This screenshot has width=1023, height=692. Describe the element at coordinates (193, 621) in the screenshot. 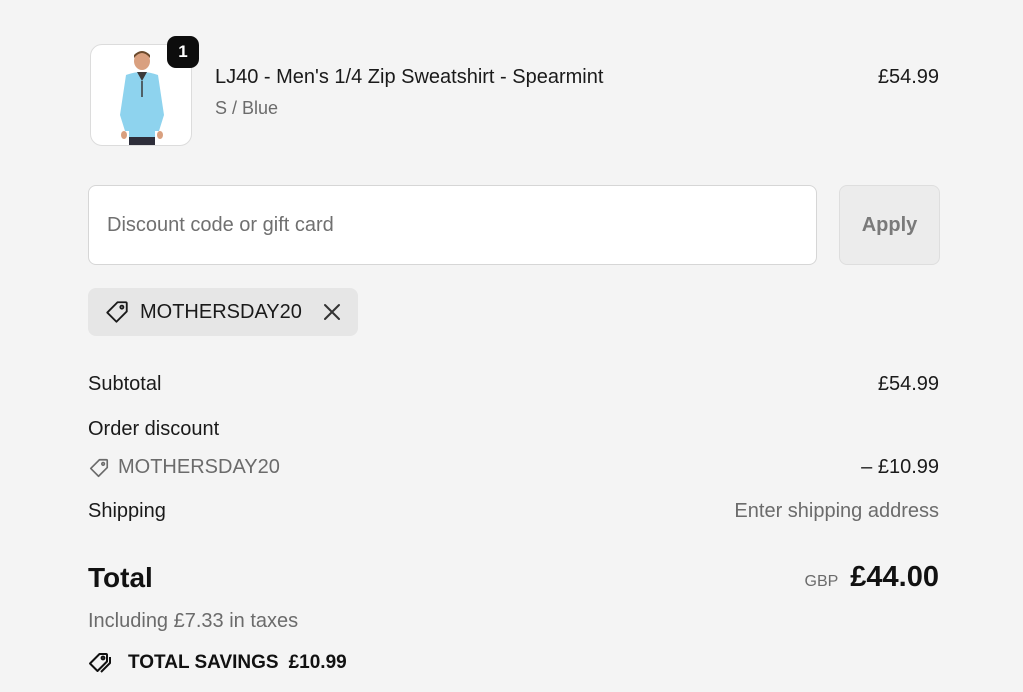

I see `taxes-note: Including £7.33 in taxes` at that location.